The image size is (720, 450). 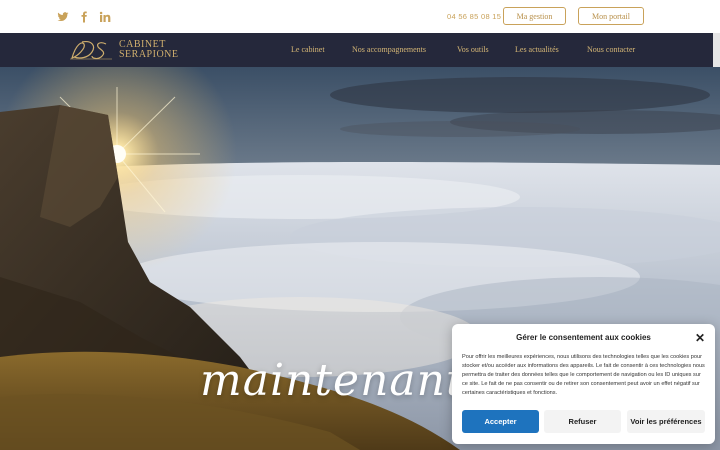 I want to click on nav-item-nous-contacter: Nous contacter, so click(x=611, y=49).